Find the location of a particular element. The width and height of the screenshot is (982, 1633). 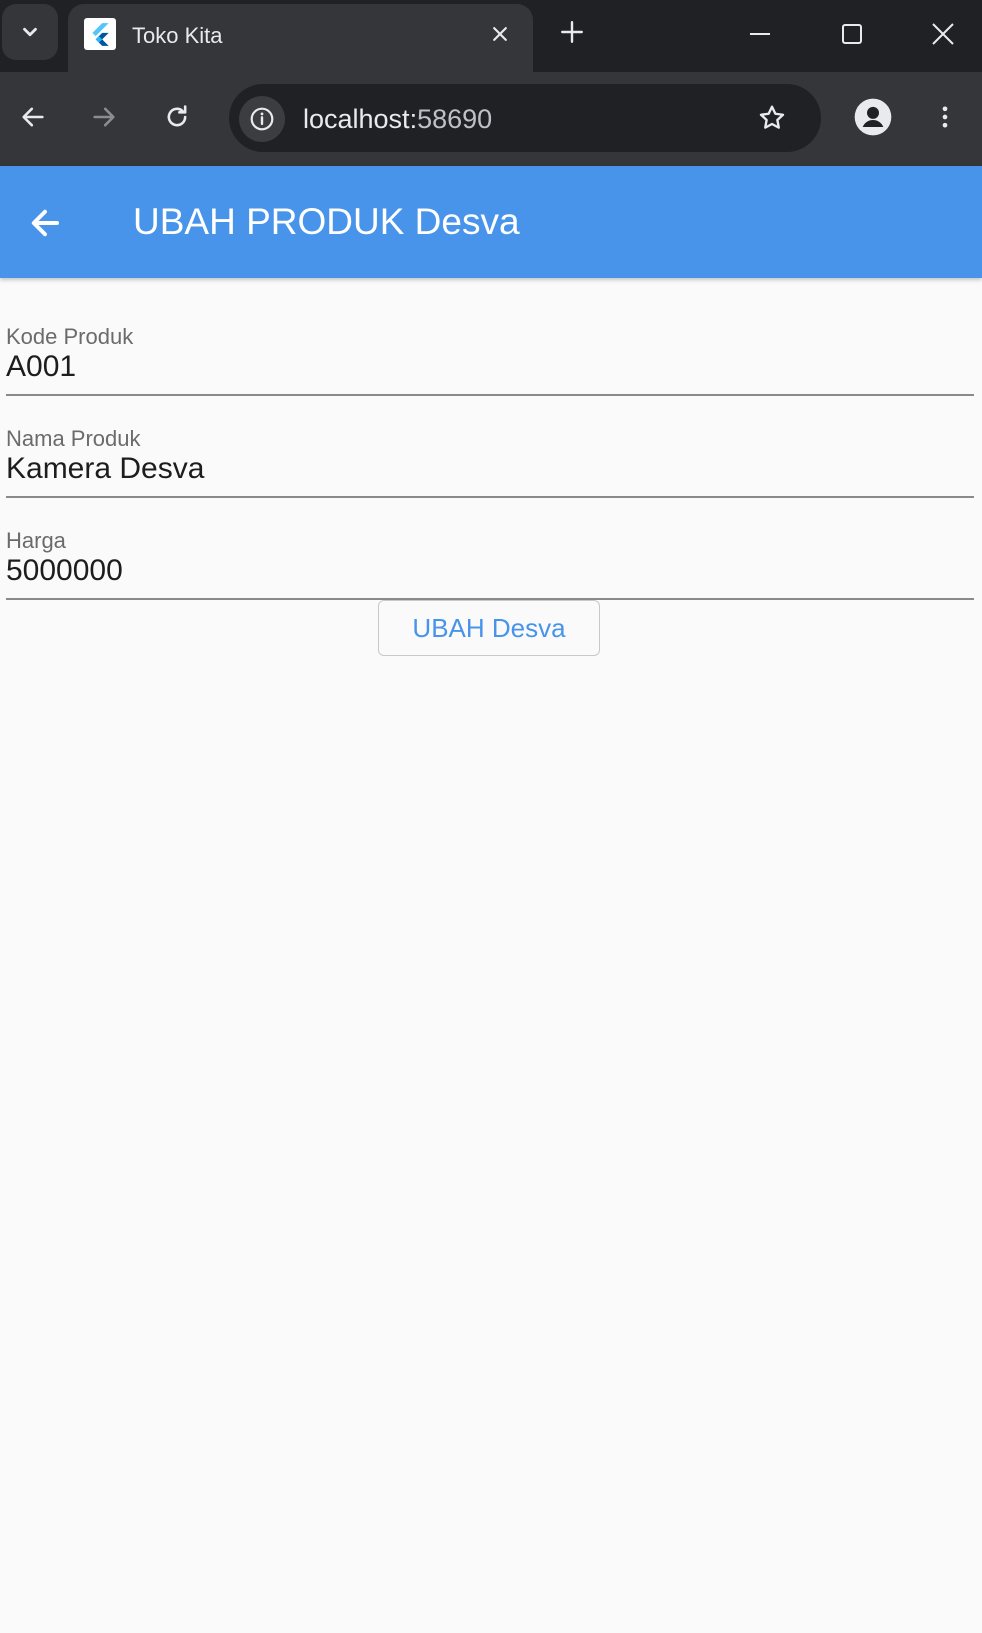

kode-produk-input is located at coordinates (486, 367).